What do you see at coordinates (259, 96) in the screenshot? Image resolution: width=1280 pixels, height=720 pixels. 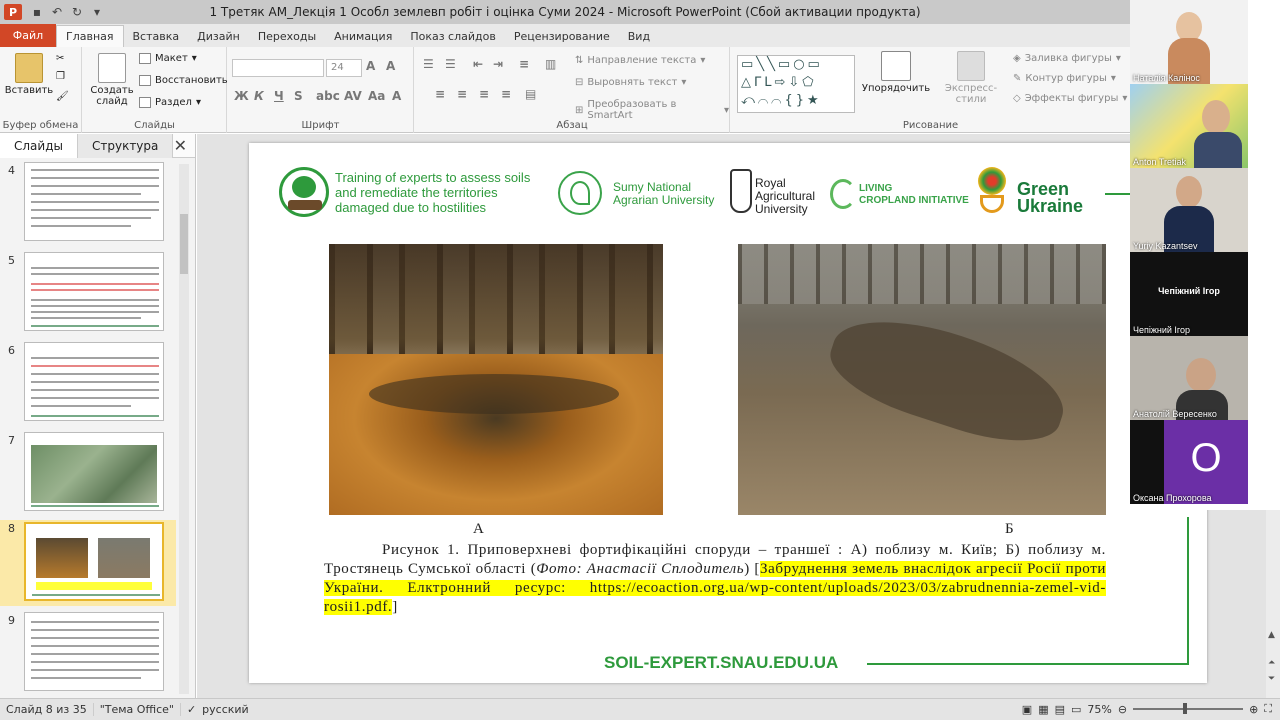 I see `italic-button: К` at bounding box center [259, 96].